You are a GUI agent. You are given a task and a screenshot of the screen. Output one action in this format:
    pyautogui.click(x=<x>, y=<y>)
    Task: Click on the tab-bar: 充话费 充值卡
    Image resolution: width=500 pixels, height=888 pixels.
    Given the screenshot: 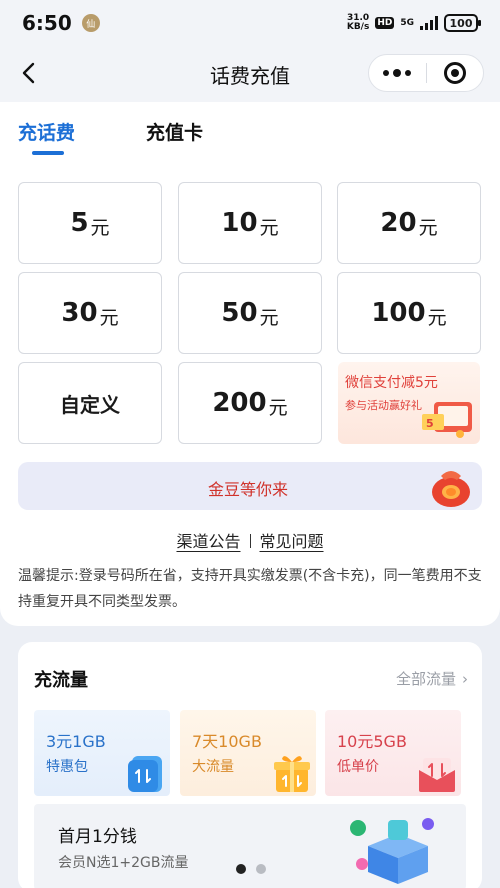 What is the action you would take?
    pyautogui.click(x=250, y=132)
    